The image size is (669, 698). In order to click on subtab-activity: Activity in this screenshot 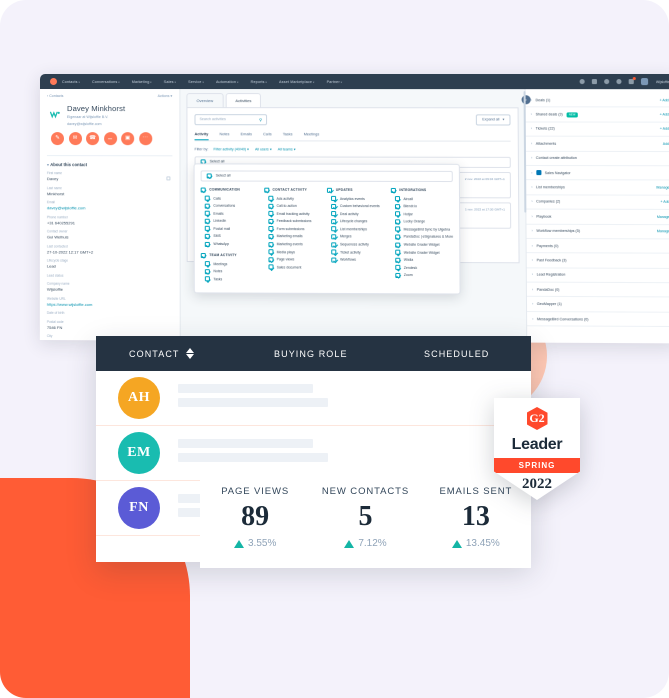, I will do `click(201, 135)`.